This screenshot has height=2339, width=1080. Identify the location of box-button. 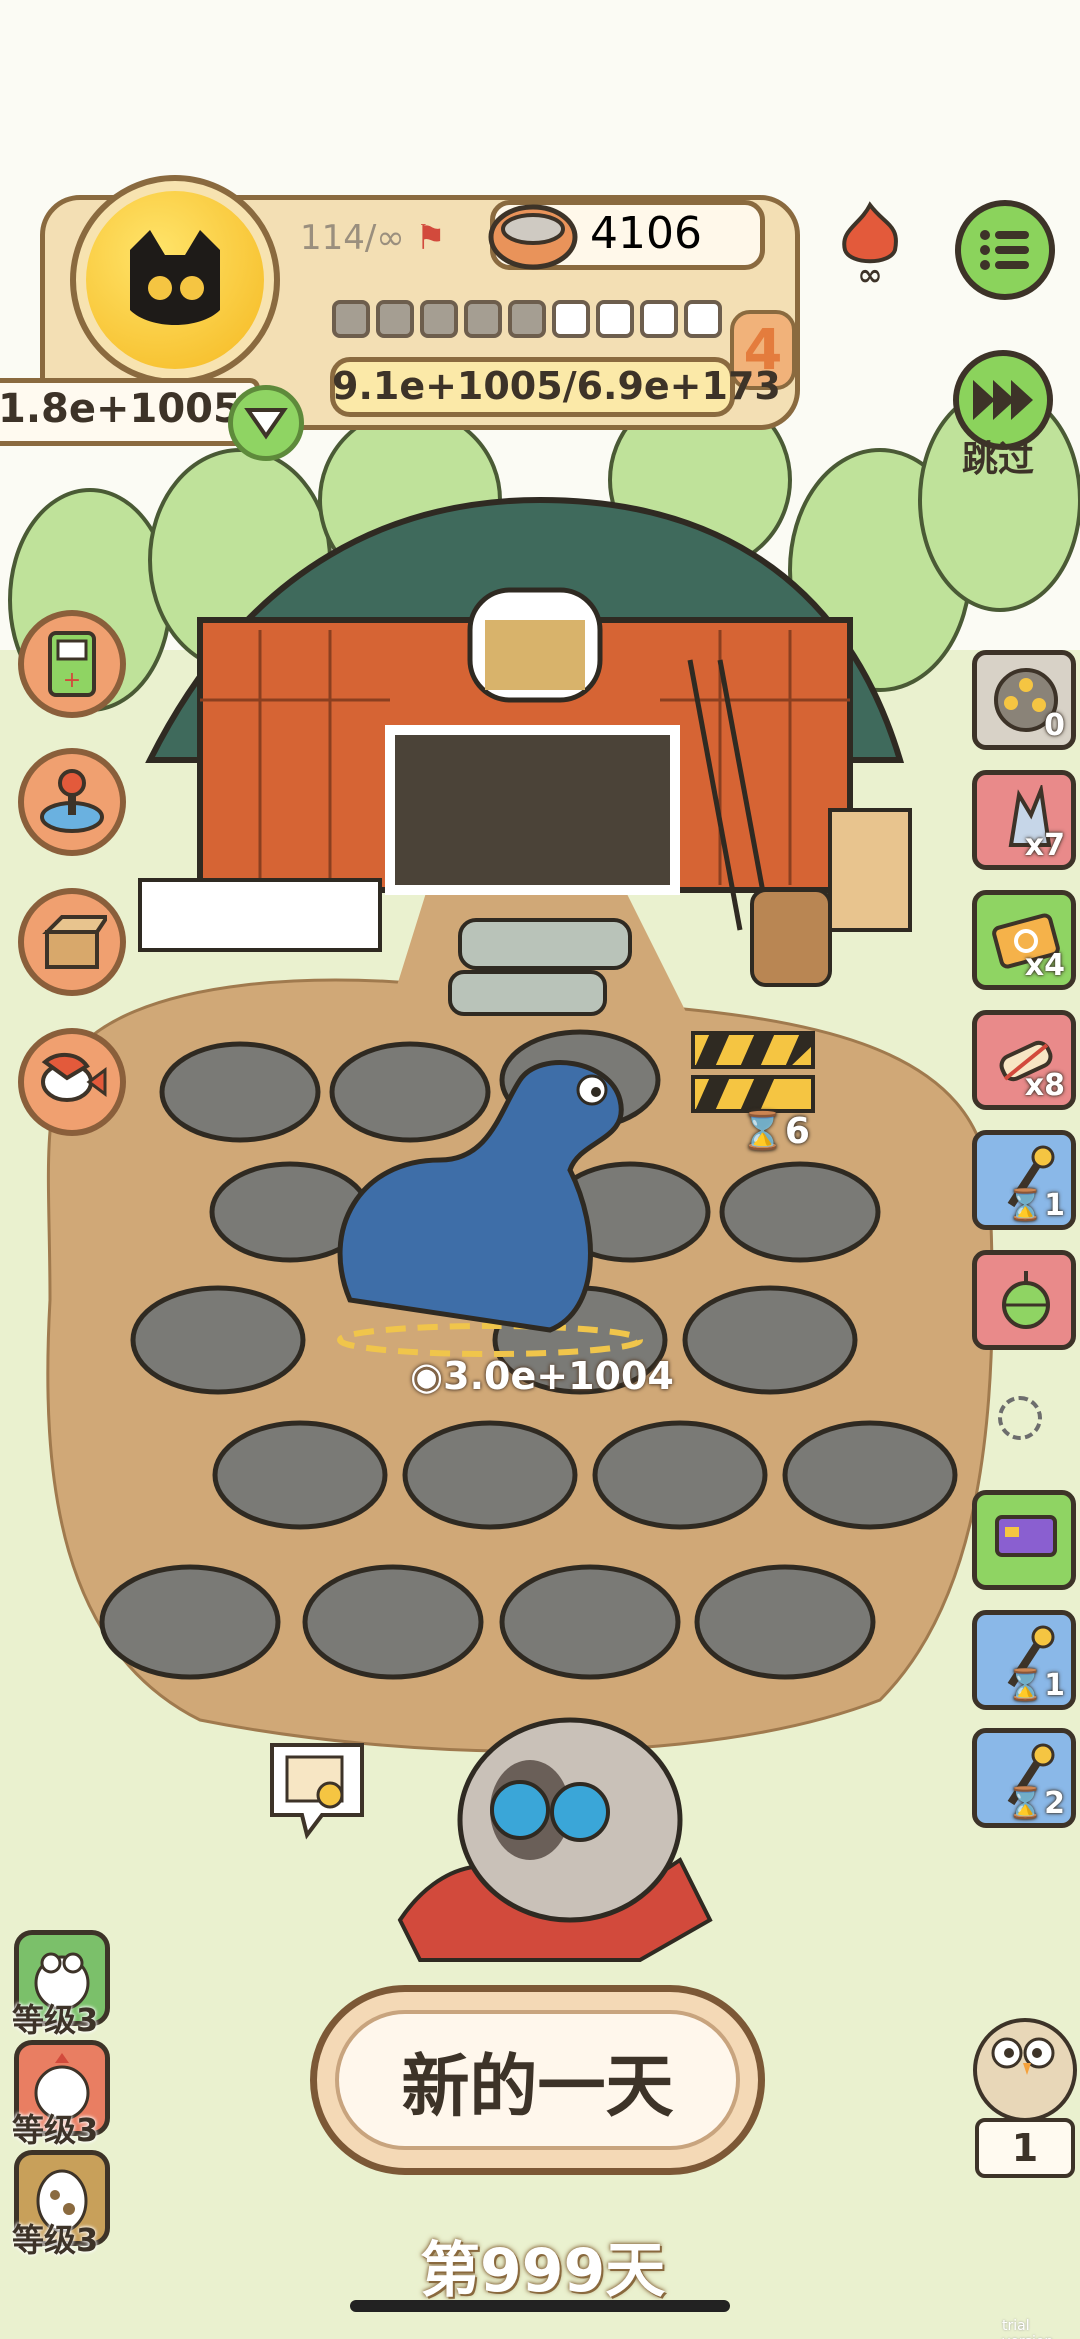
(72, 942).